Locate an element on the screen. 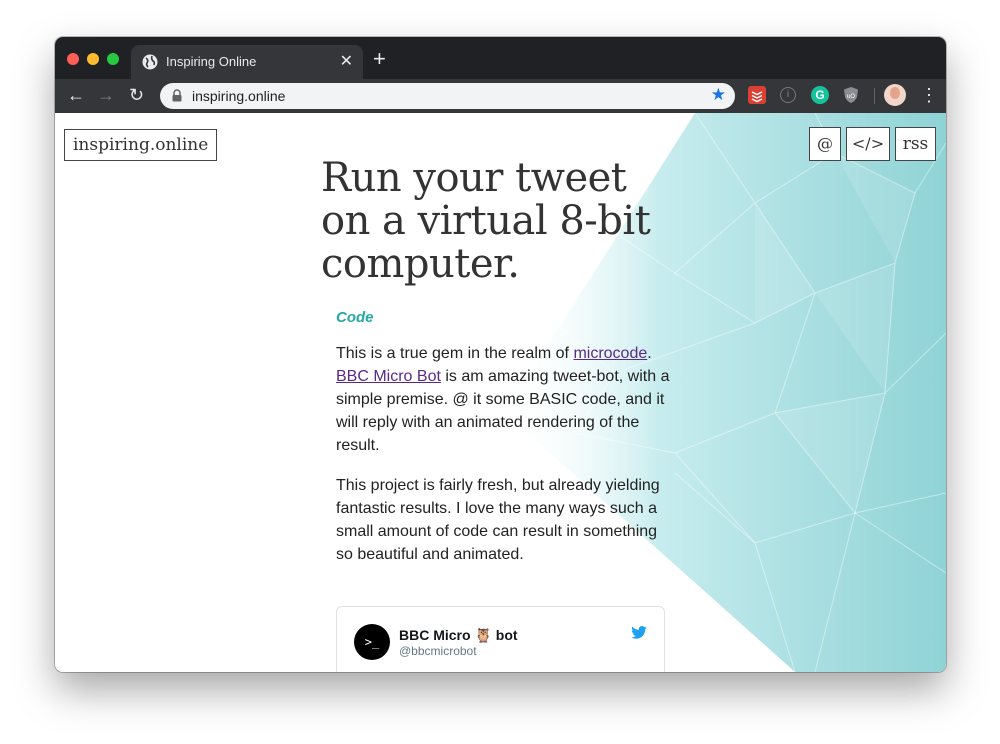 The image size is (1000, 744). toolbar-separator is located at coordinates (874, 96).